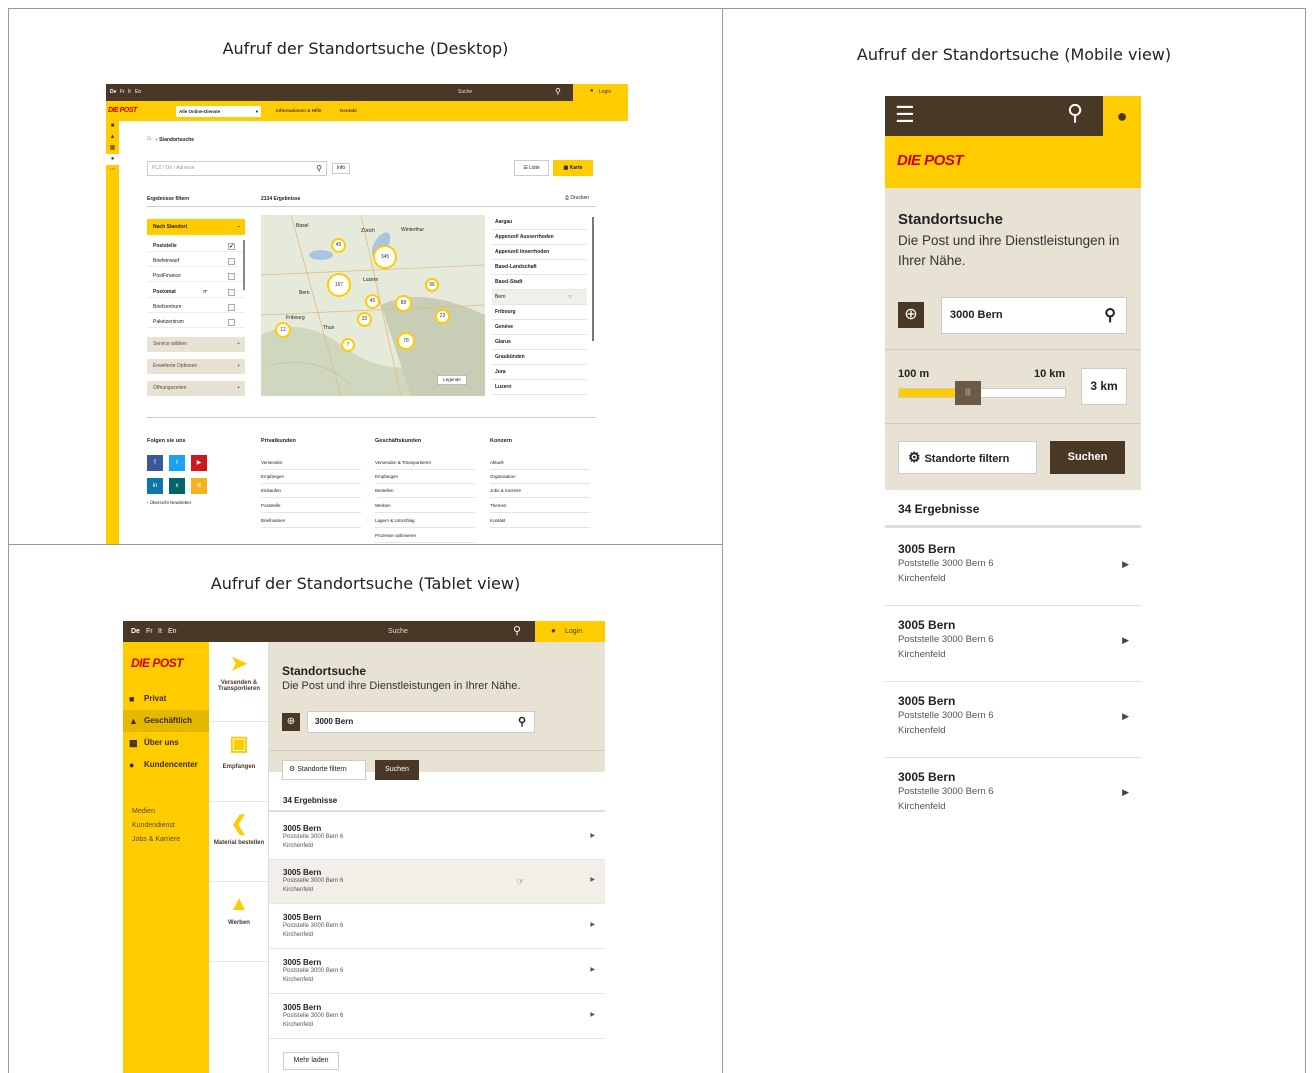 The height and width of the screenshot is (1073, 1314). What do you see at coordinates (239, 922) in the screenshot?
I see `sec-item-werben: ▲ Werben` at bounding box center [239, 922].